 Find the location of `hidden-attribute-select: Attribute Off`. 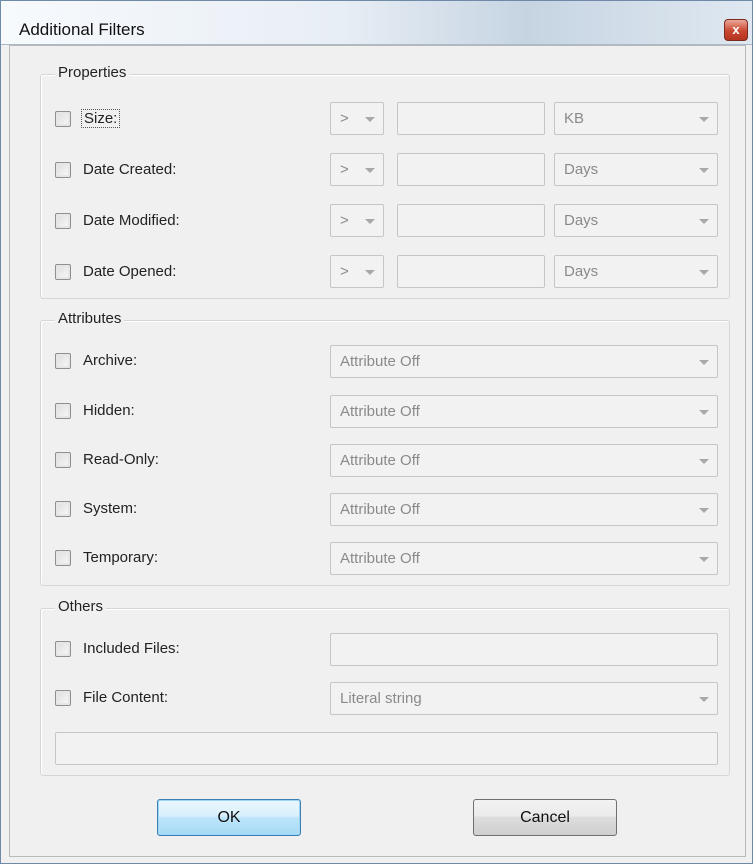

hidden-attribute-select: Attribute Off is located at coordinates (524, 411).